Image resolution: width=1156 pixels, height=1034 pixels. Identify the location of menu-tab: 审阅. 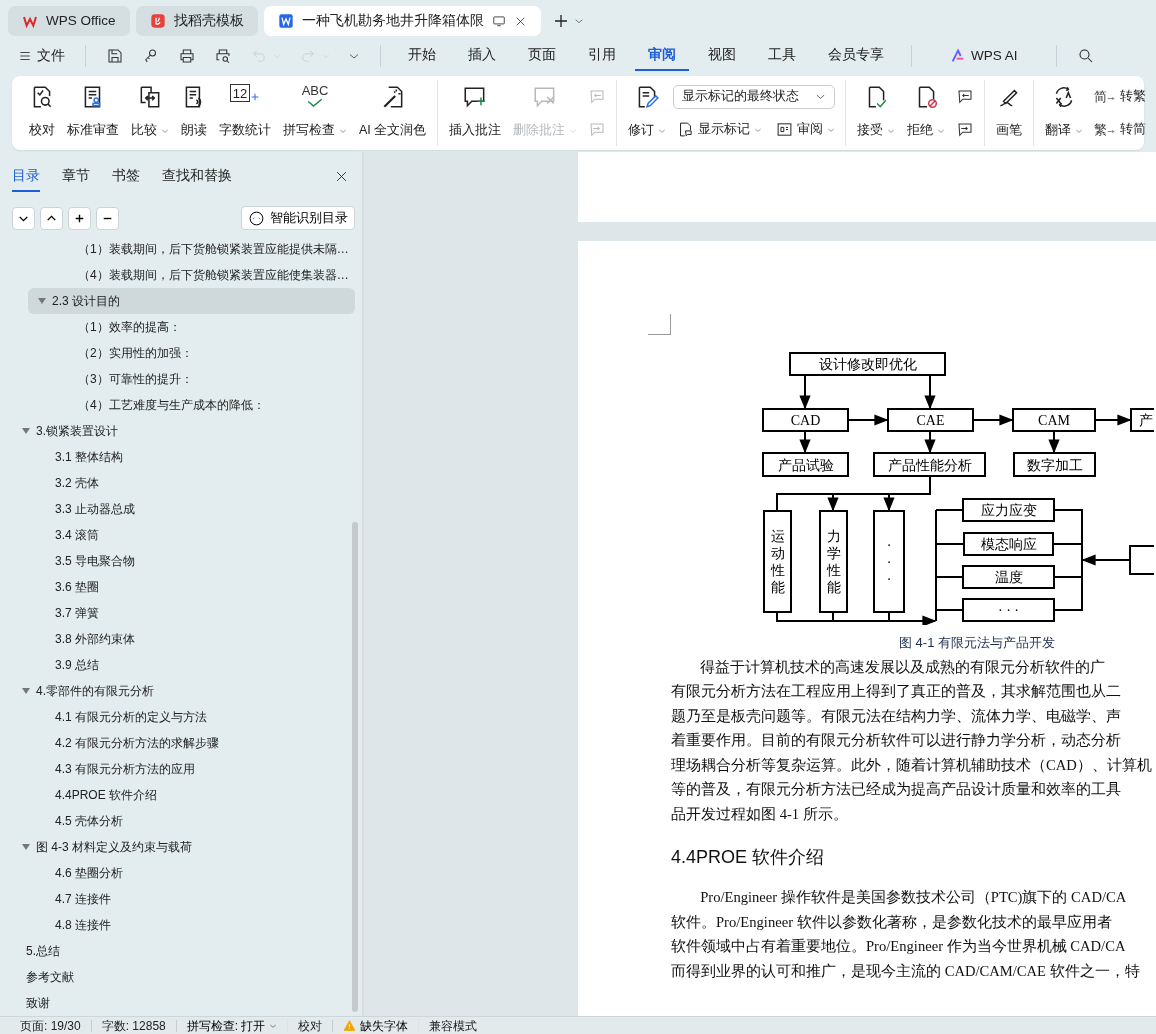
(662, 56).